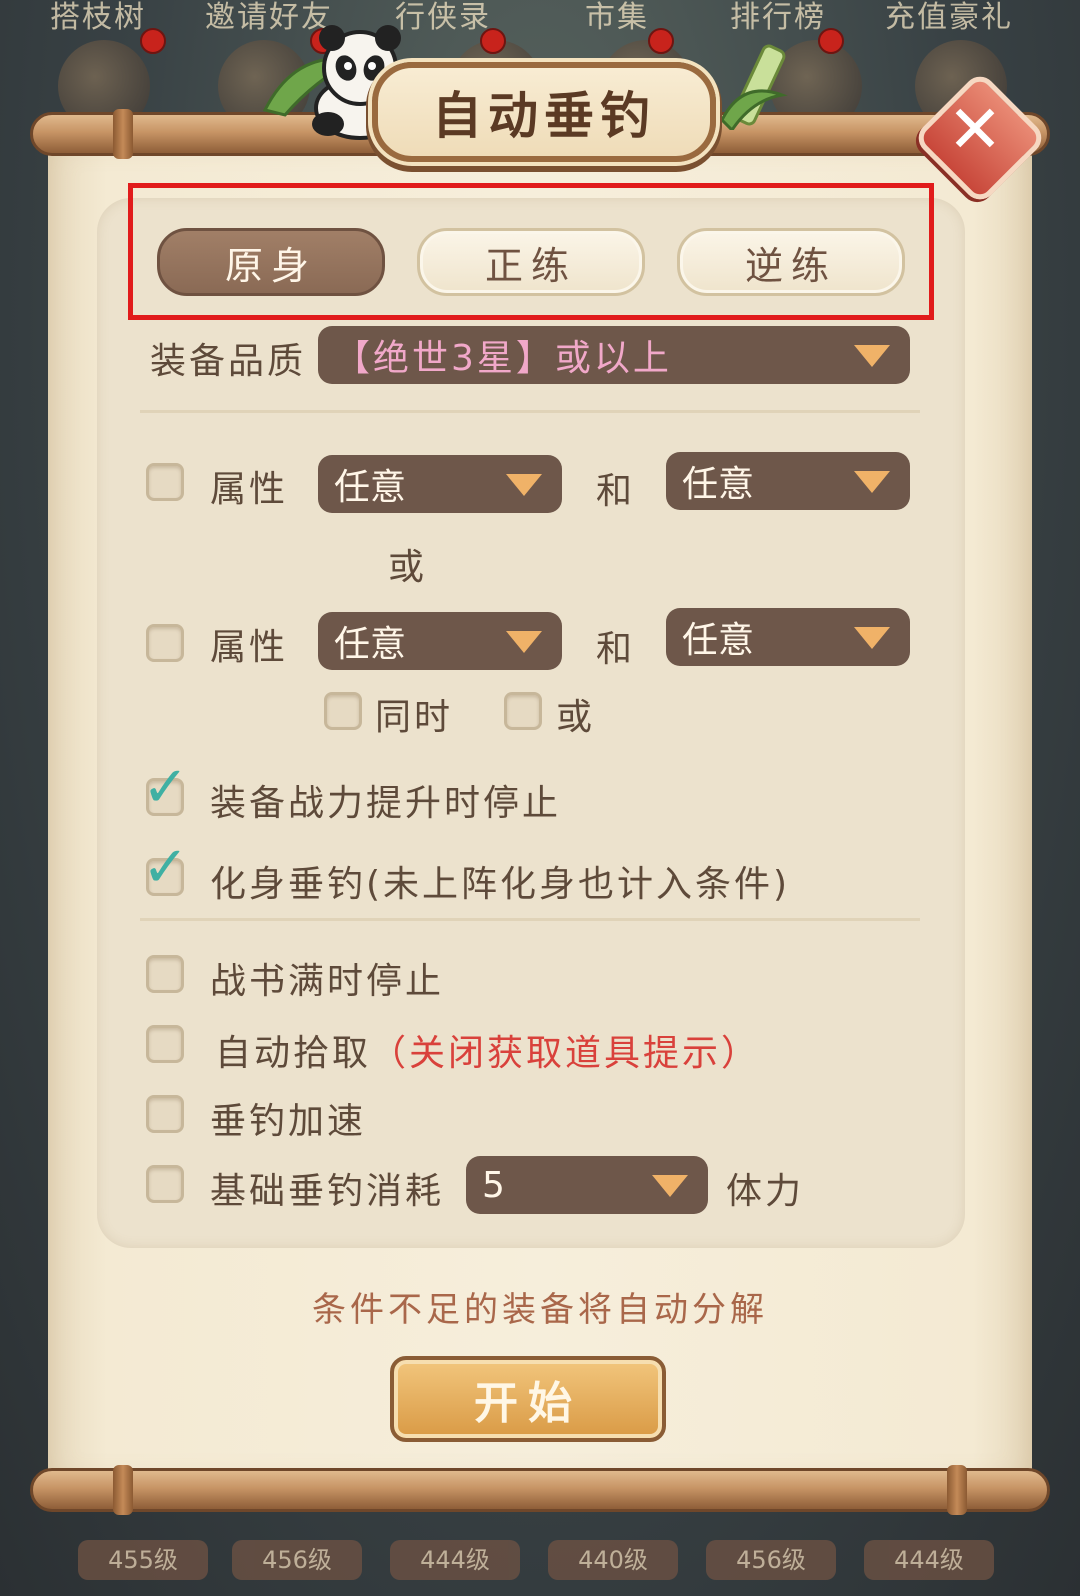 Image resolution: width=1080 pixels, height=1596 pixels. I want to click on background-top-menu: 搭枝树 邀请好友 行侠录 市集 排行榜 充值豪礼, so click(540, 17).